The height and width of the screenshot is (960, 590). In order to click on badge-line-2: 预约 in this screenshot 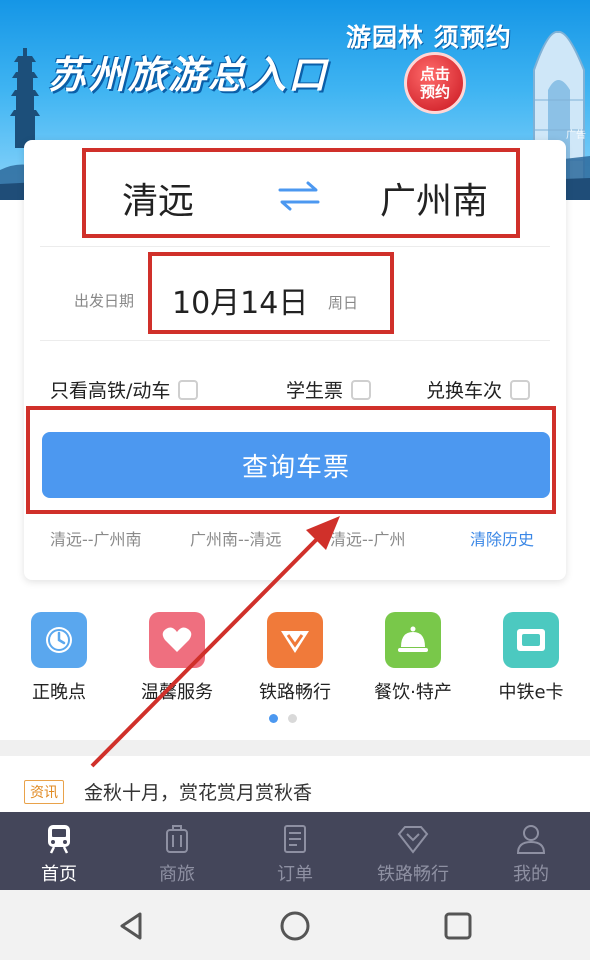, I will do `click(434, 92)`.